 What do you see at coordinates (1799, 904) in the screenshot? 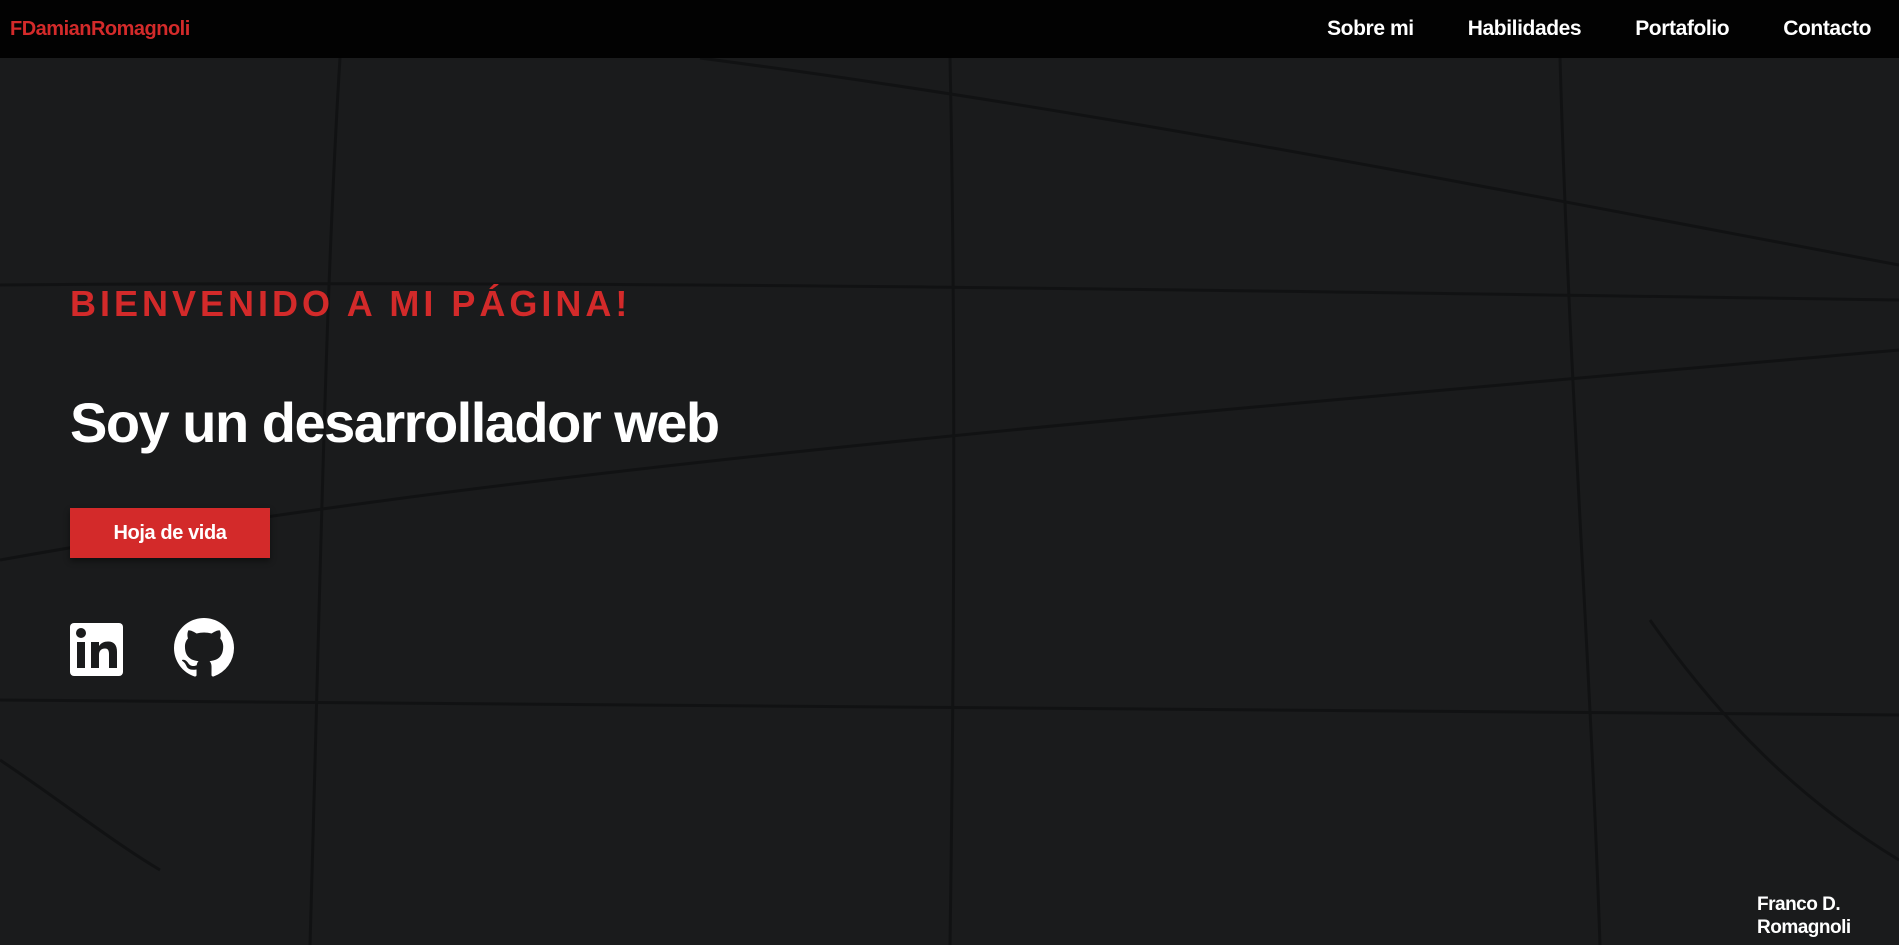
I see `footer-author-first: Franco D.` at bounding box center [1799, 904].